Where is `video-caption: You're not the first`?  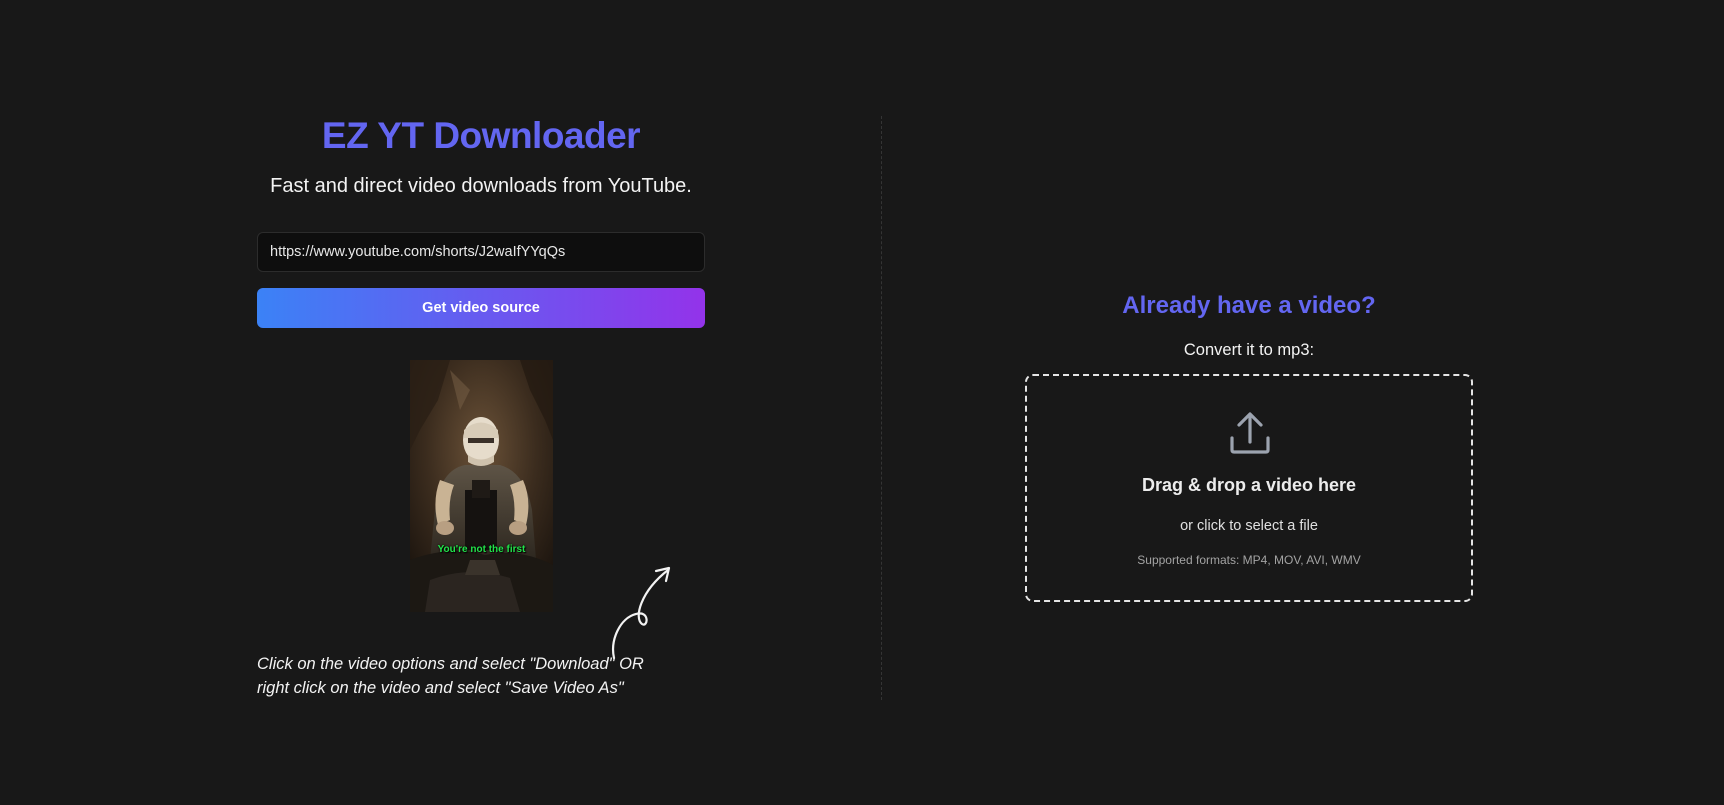 video-caption: You're not the first is located at coordinates (481, 549).